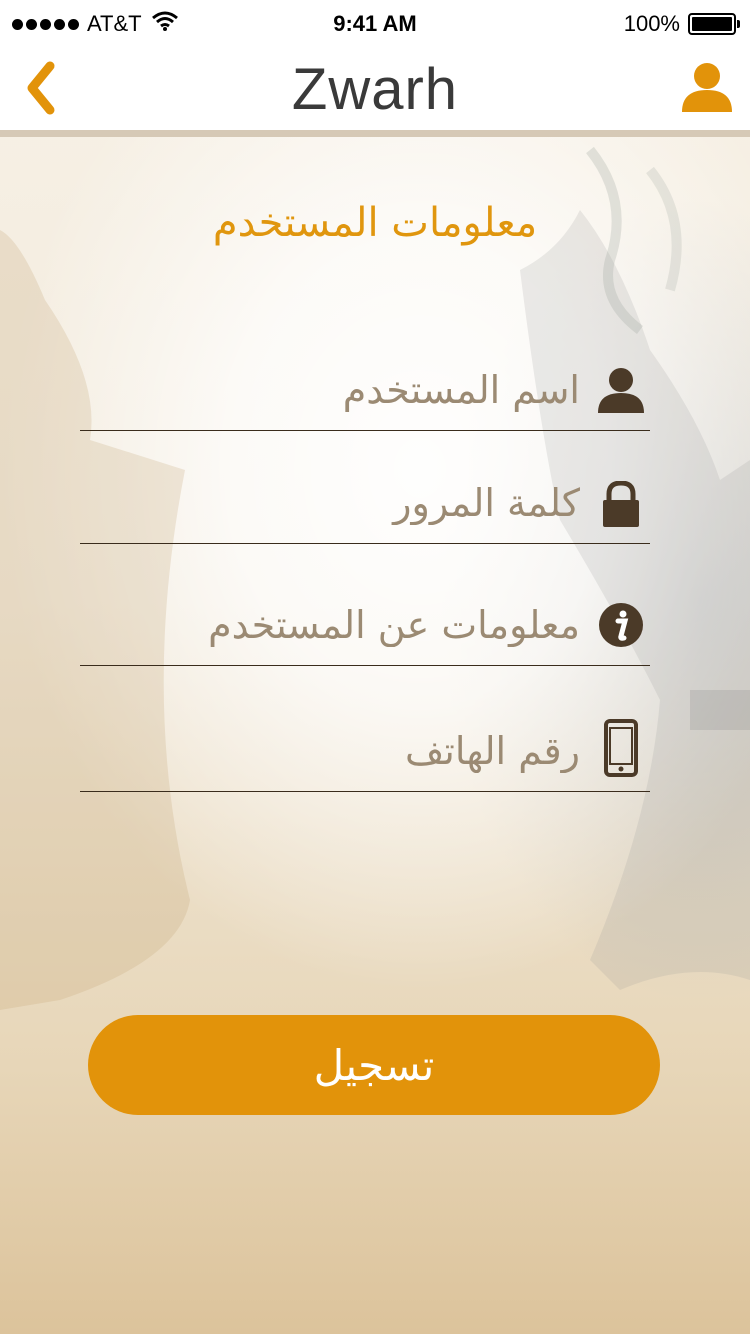  What do you see at coordinates (621, 748) in the screenshot?
I see `phone-icon` at bounding box center [621, 748].